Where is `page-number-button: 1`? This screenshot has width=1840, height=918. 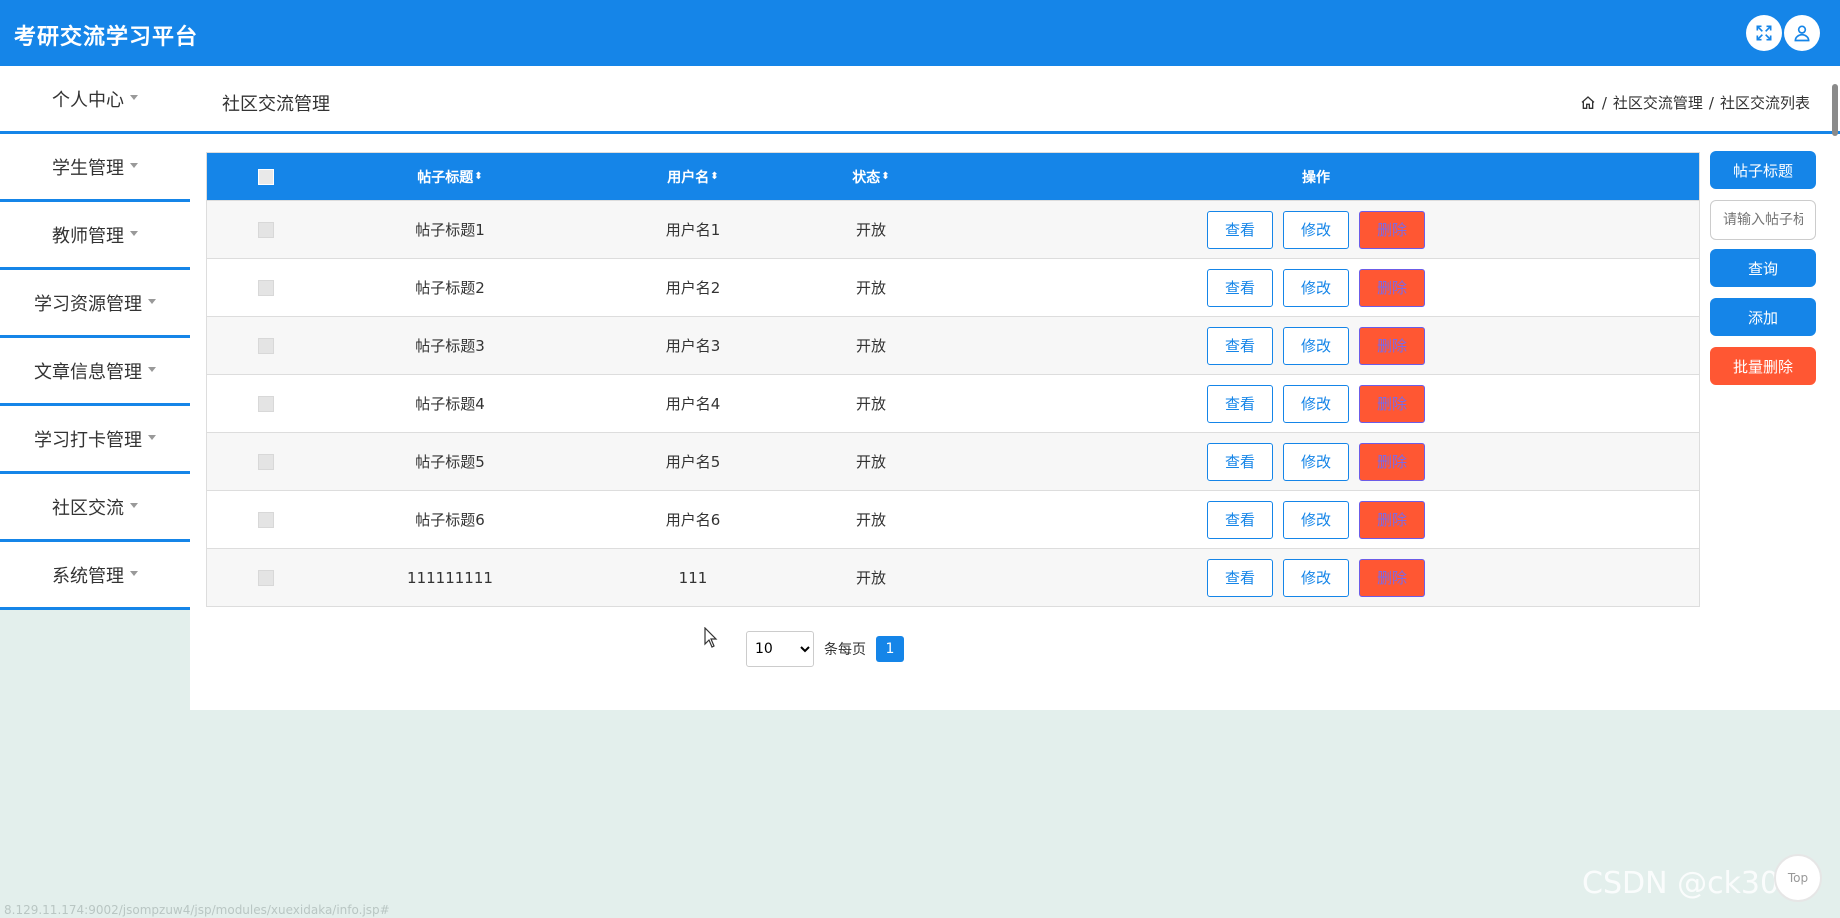
page-number-button: 1 is located at coordinates (890, 649).